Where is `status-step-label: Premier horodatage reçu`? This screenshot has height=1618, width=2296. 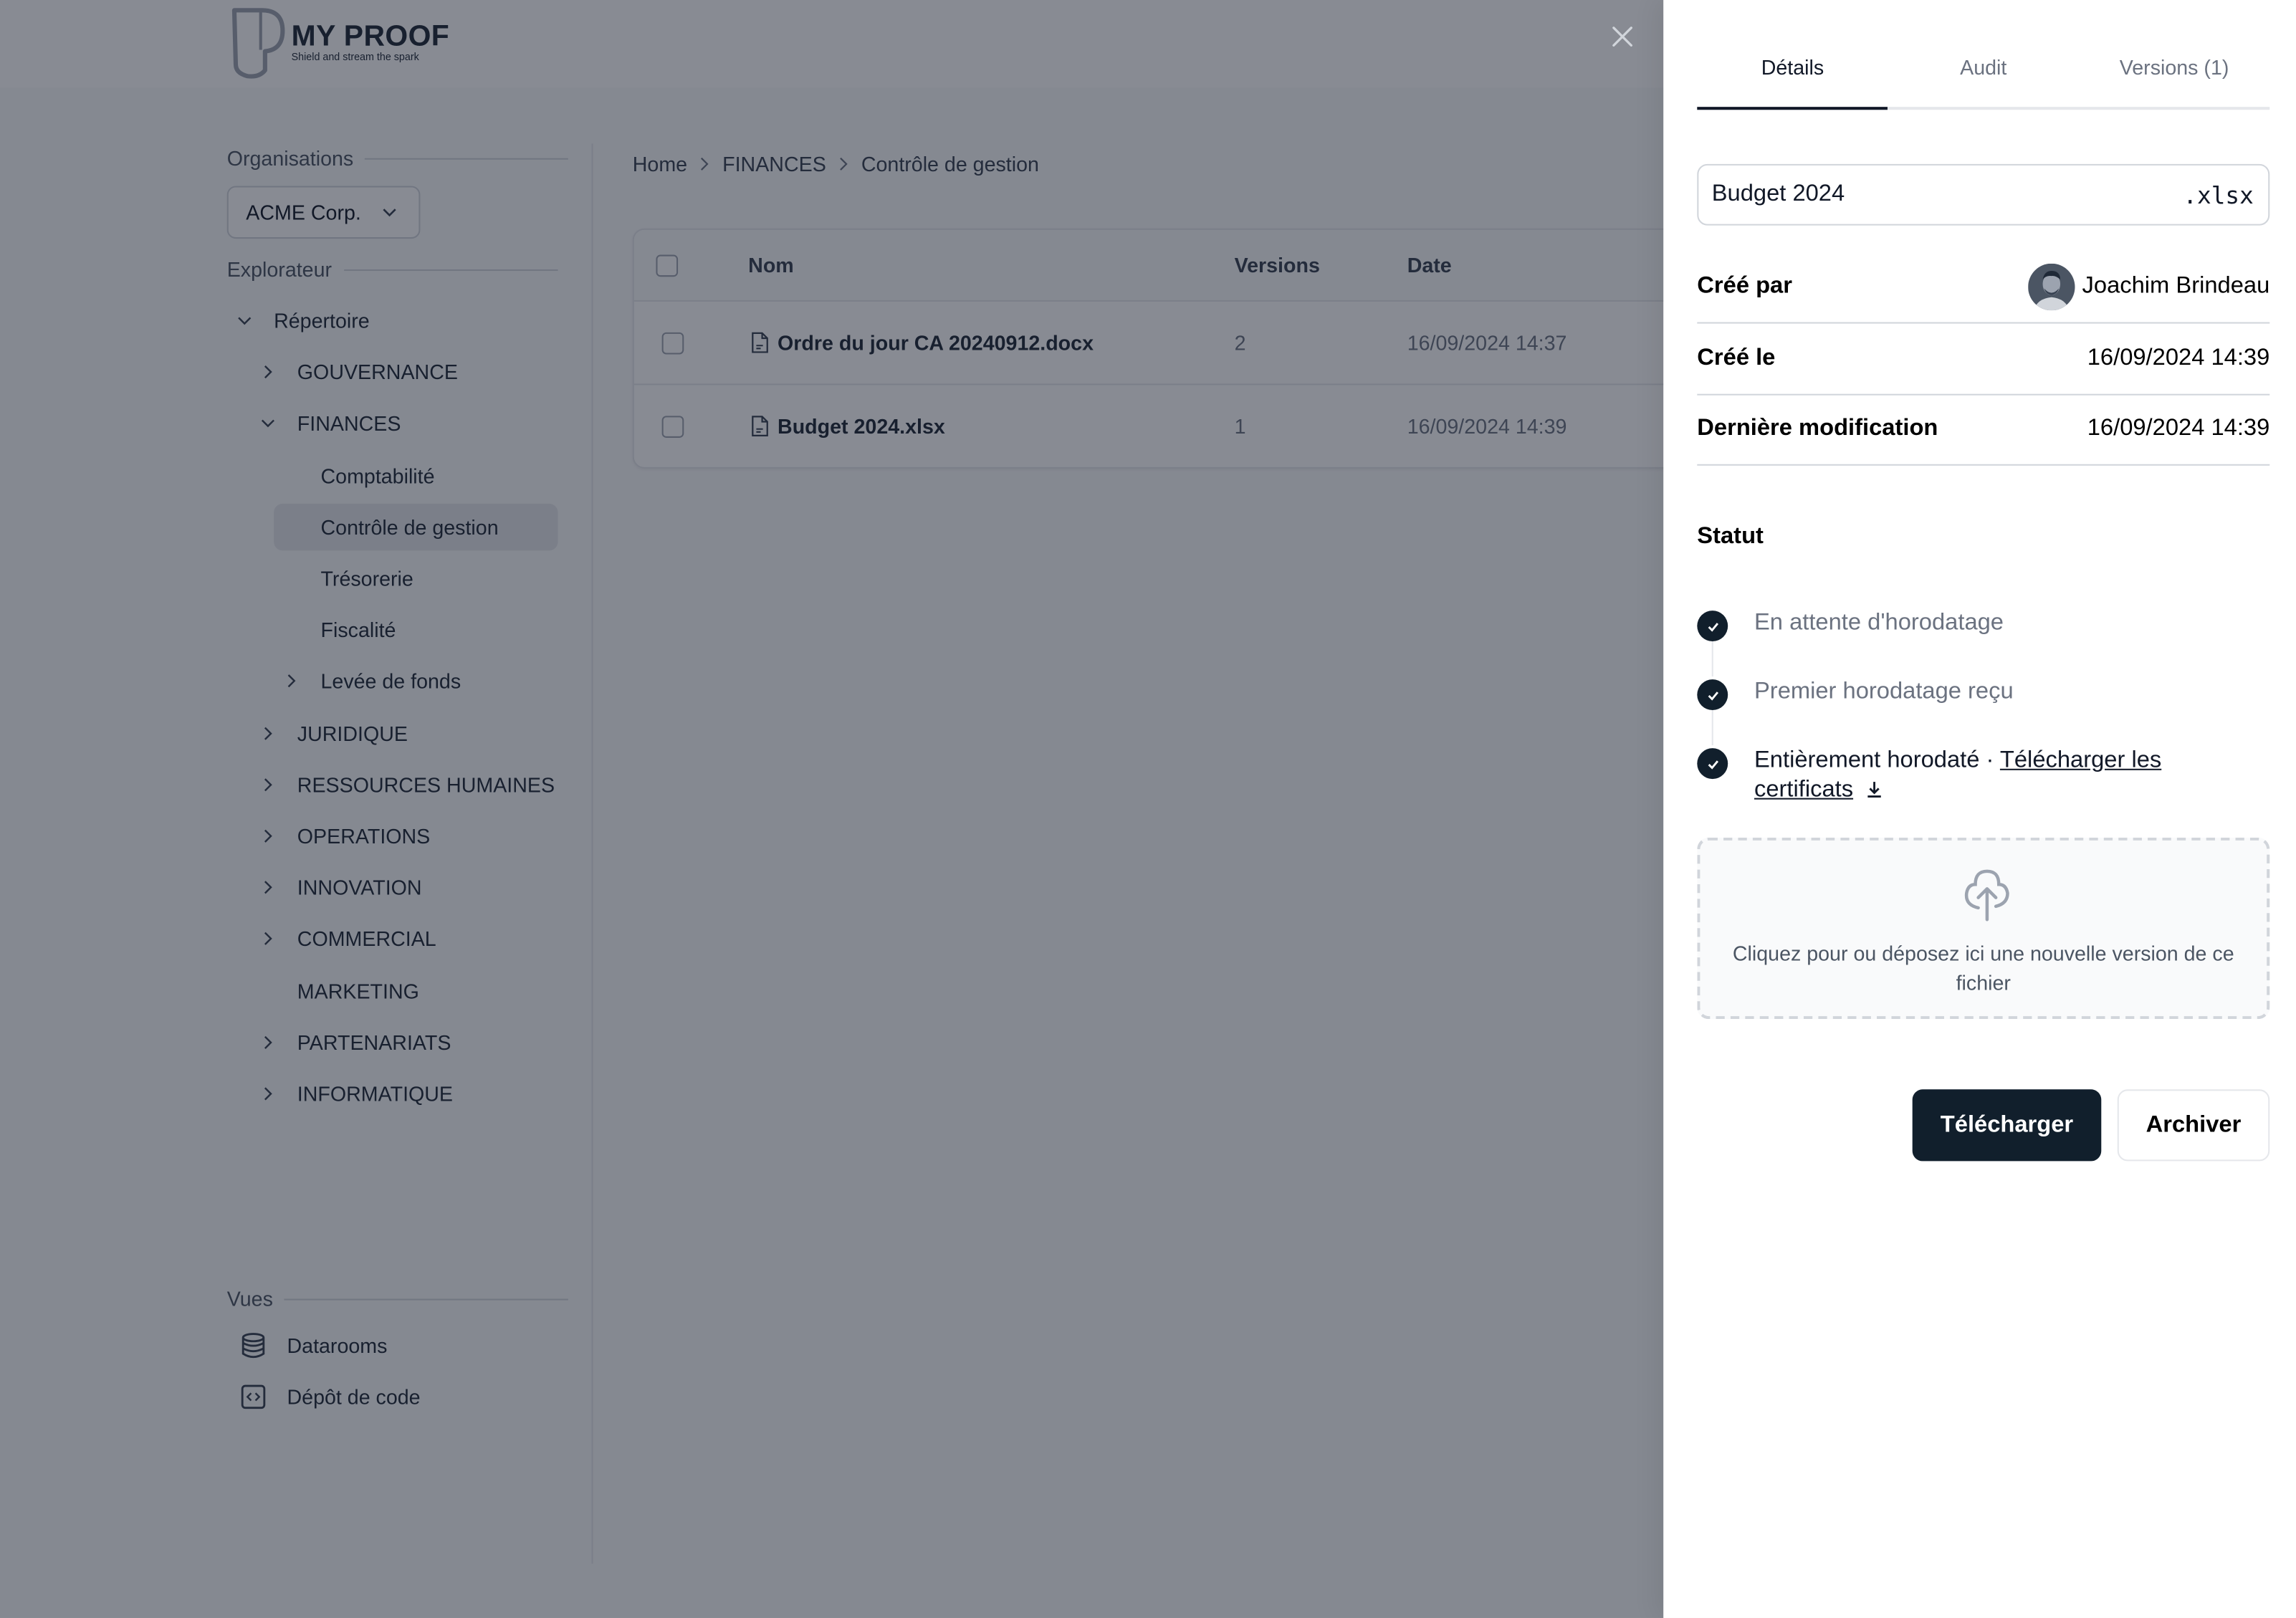 status-step-label: Premier horodatage reçu is located at coordinates (1884, 691).